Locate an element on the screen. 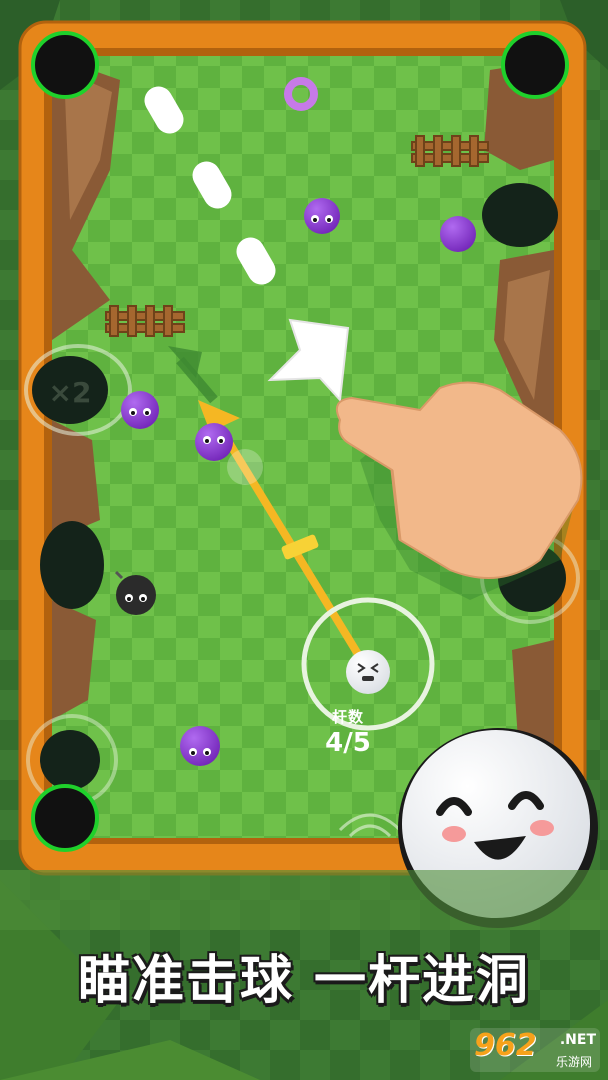 Image resolution: width=608 pixels, height=1080 pixels. stroke-count: 4/5 is located at coordinates (348, 743).